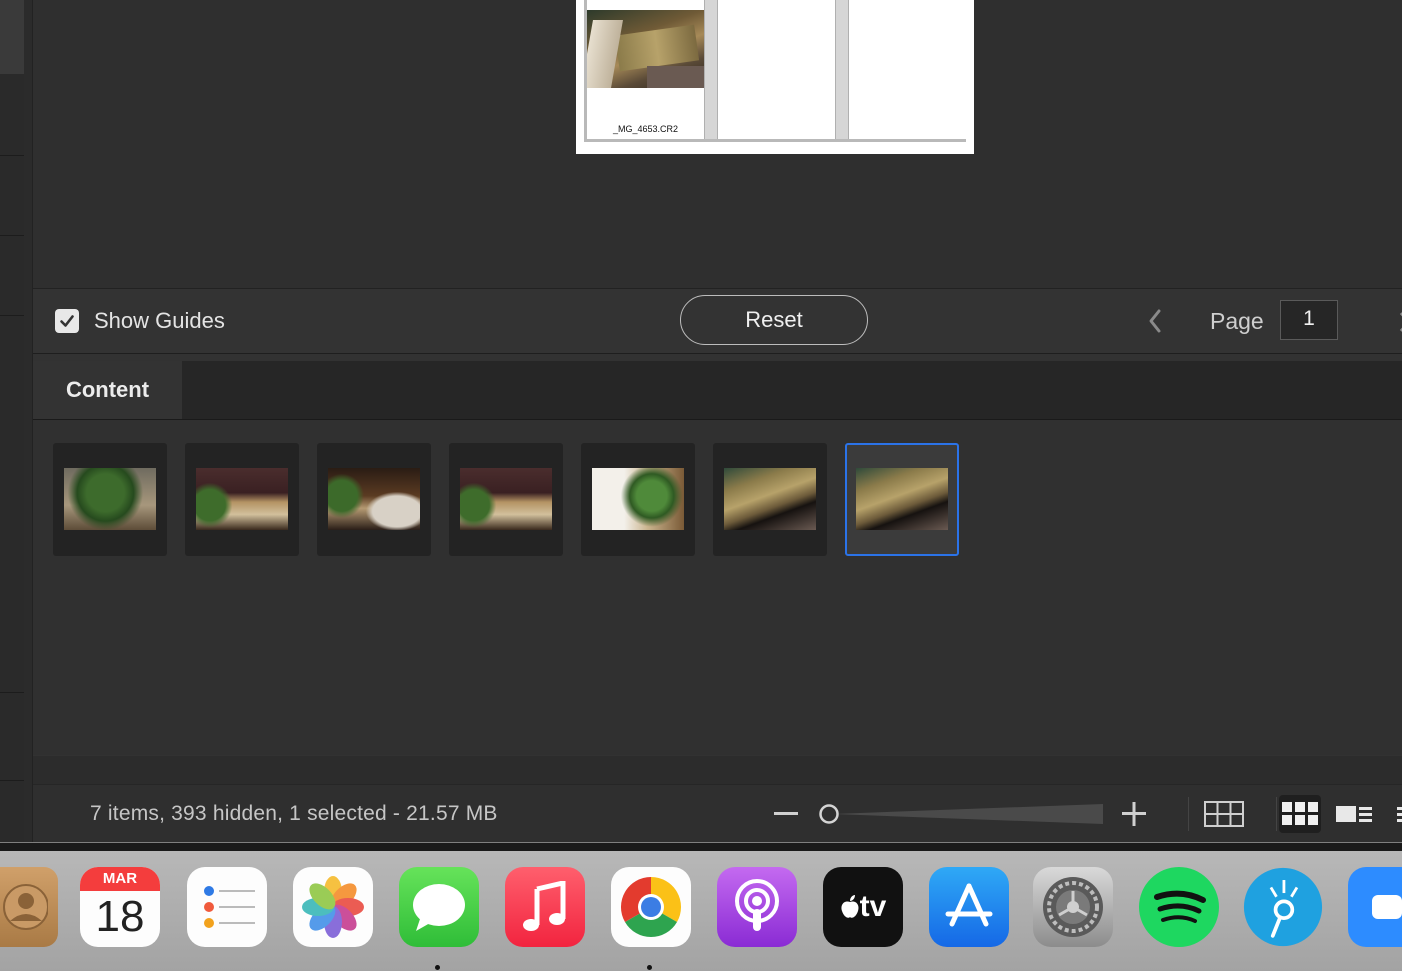  I want to click on dock-contacts-icon, so click(29, 907).